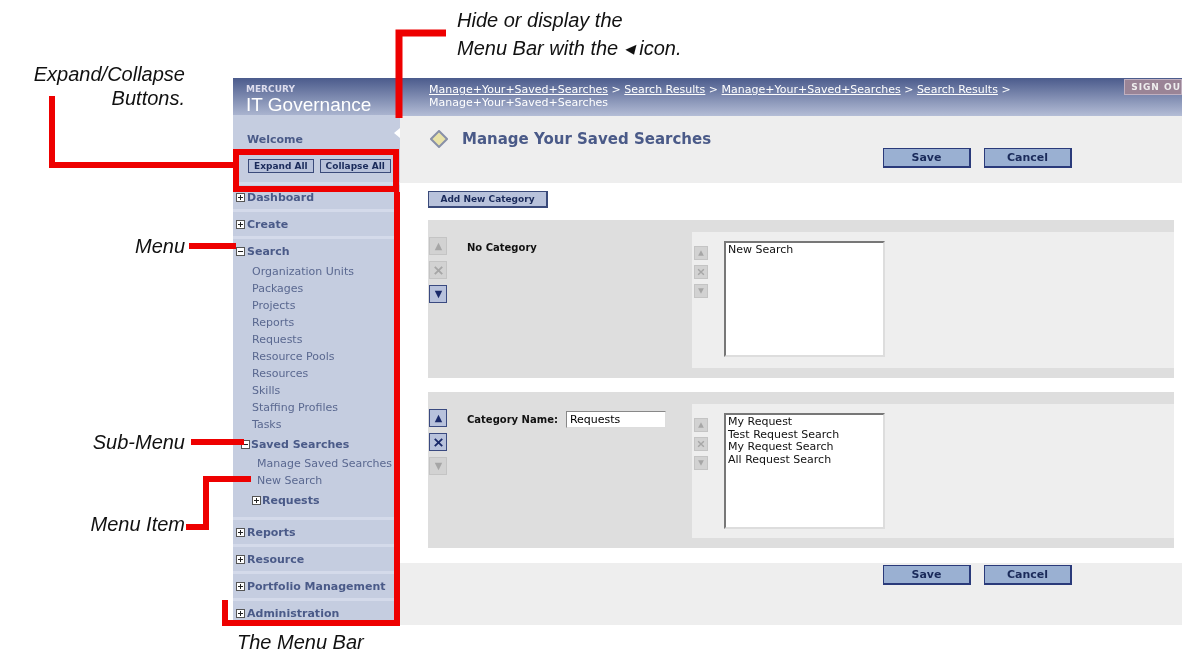  Describe the element at coordinates (281, 165) in the screenshot. I see `expand-all-button: Expand All` at that location.